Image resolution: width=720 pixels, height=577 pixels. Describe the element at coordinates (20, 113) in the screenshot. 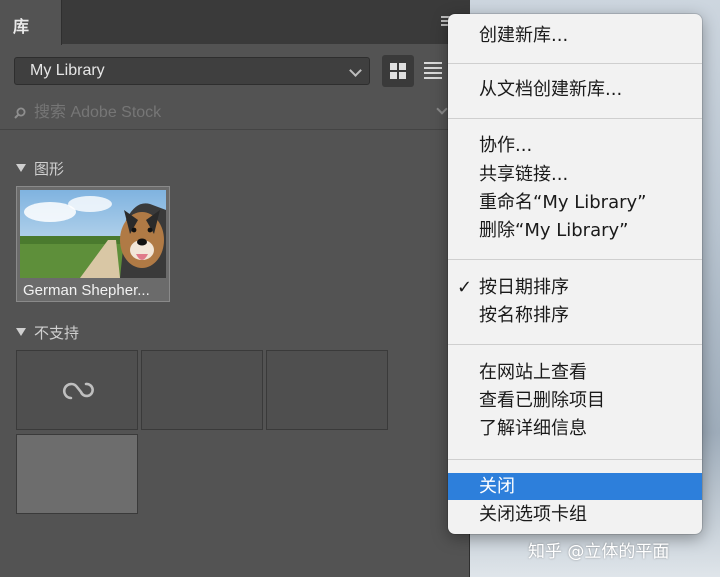

I see `search-icon` at that location.